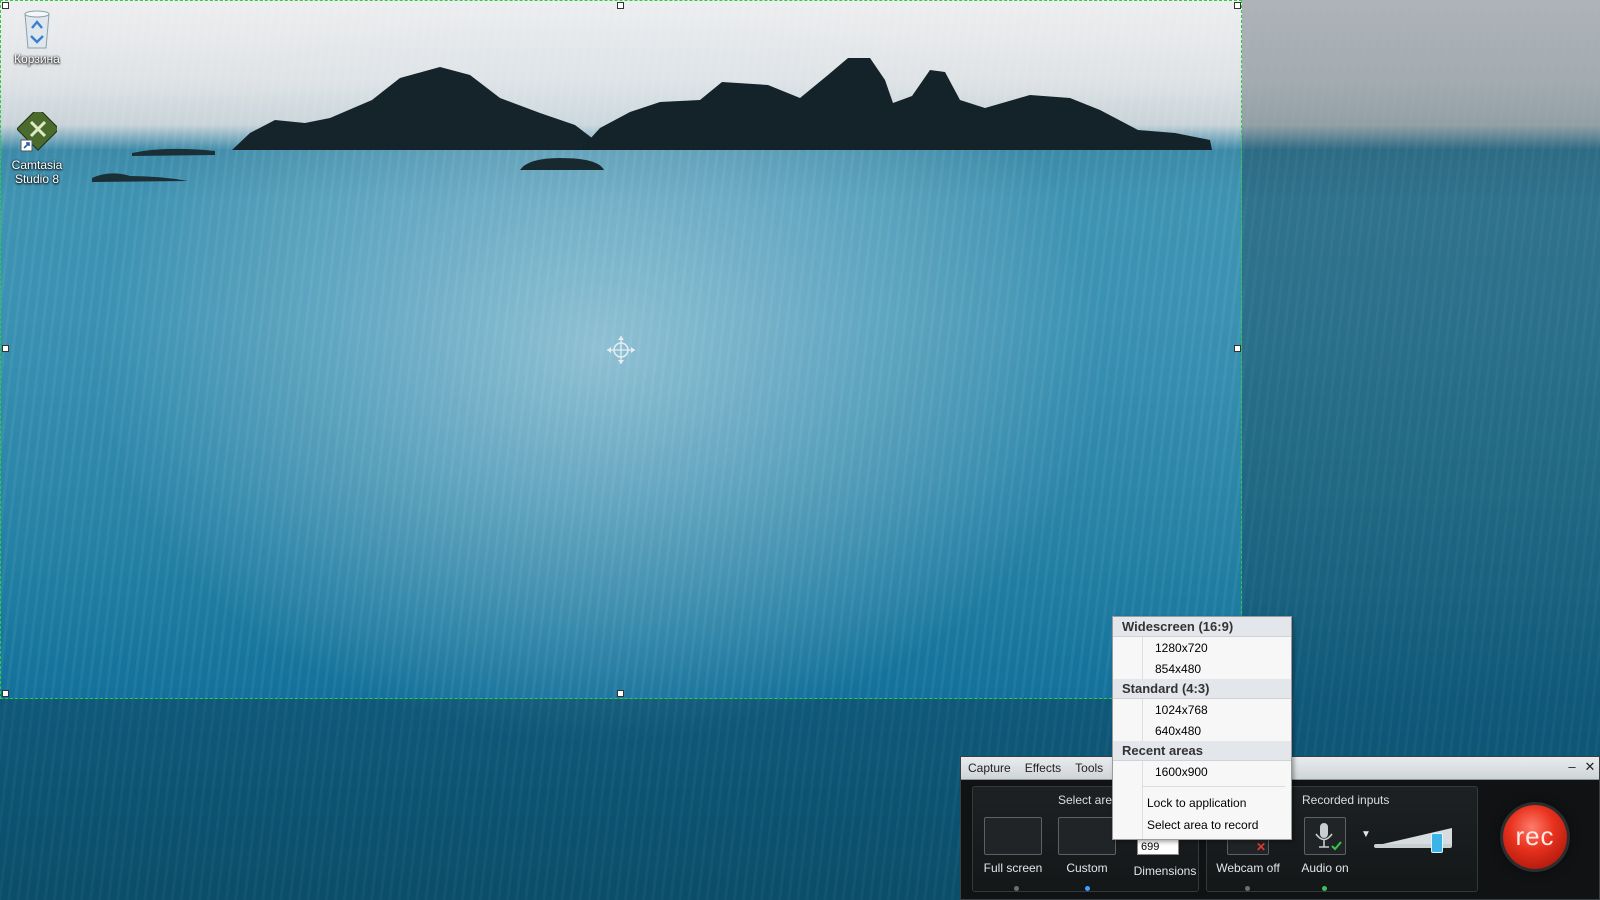  Describe the element at coordinates (620, 5) in the screenshot. I see `resize-handle-top` at that location.